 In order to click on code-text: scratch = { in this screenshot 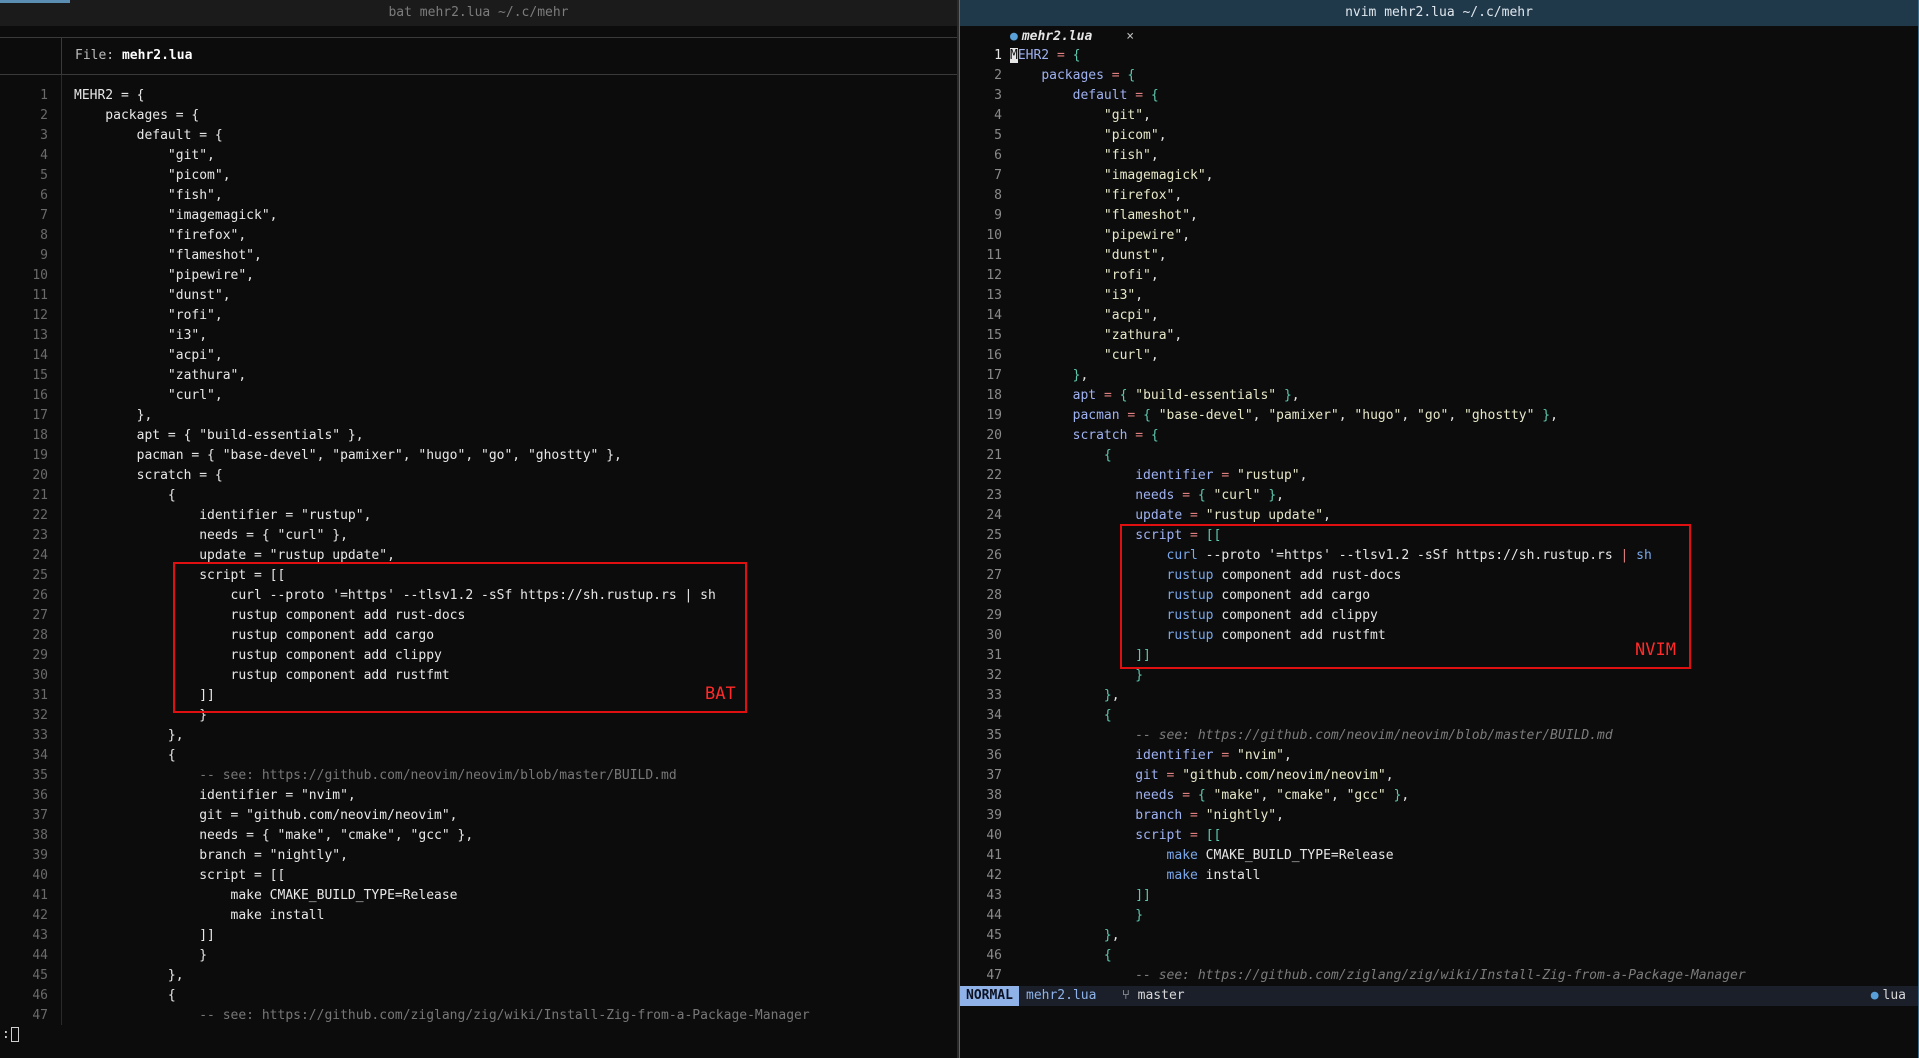, I will do `click(1115, 435)`.